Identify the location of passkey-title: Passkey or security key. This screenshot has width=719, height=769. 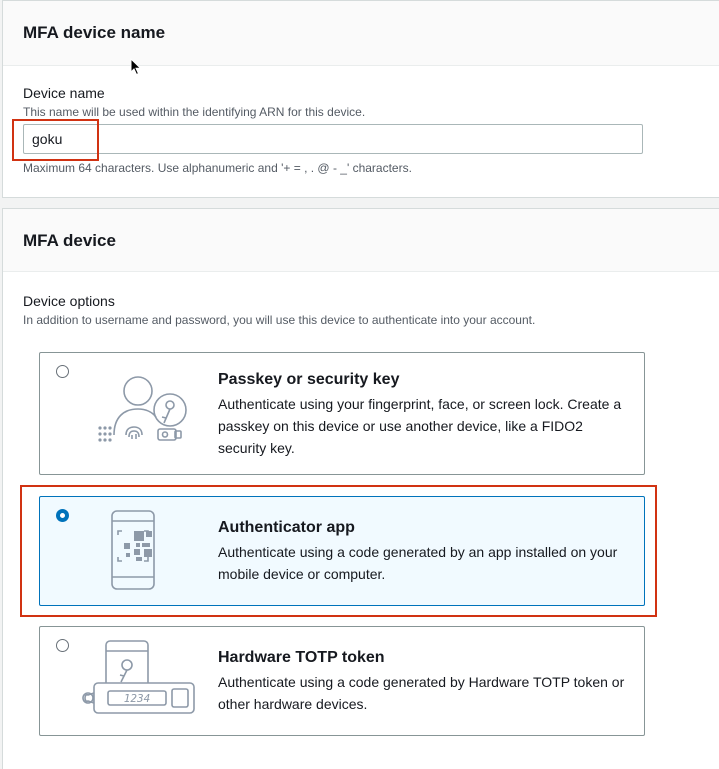
(309, 379).